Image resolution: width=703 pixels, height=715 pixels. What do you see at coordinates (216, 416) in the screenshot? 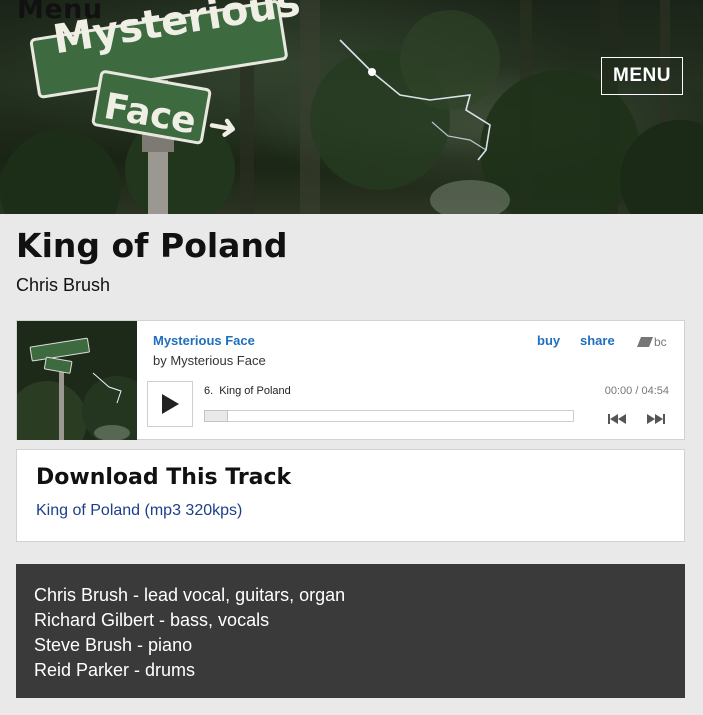
I see `progress-thumb` at bounding box center [216, 416].